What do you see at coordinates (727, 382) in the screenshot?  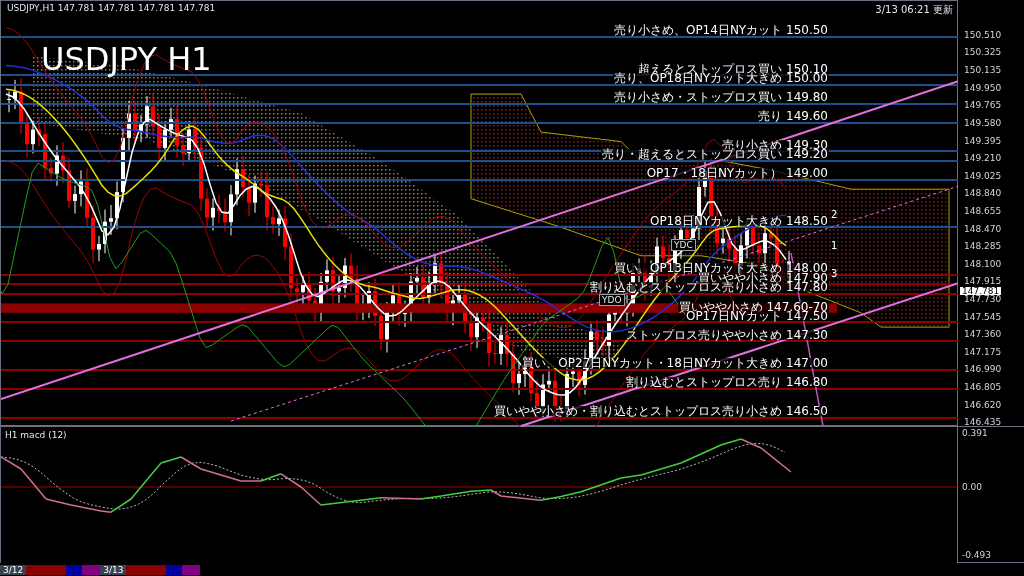 I see `price-level-label: 割り込むとストップロス売り 146.80` at bounding box center [727, 382].